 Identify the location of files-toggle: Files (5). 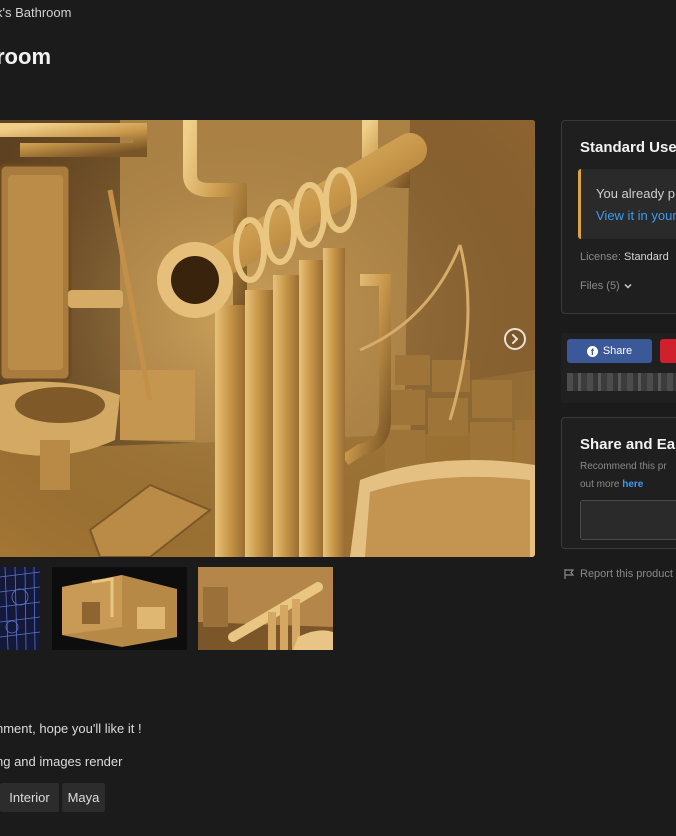
(606, 286).